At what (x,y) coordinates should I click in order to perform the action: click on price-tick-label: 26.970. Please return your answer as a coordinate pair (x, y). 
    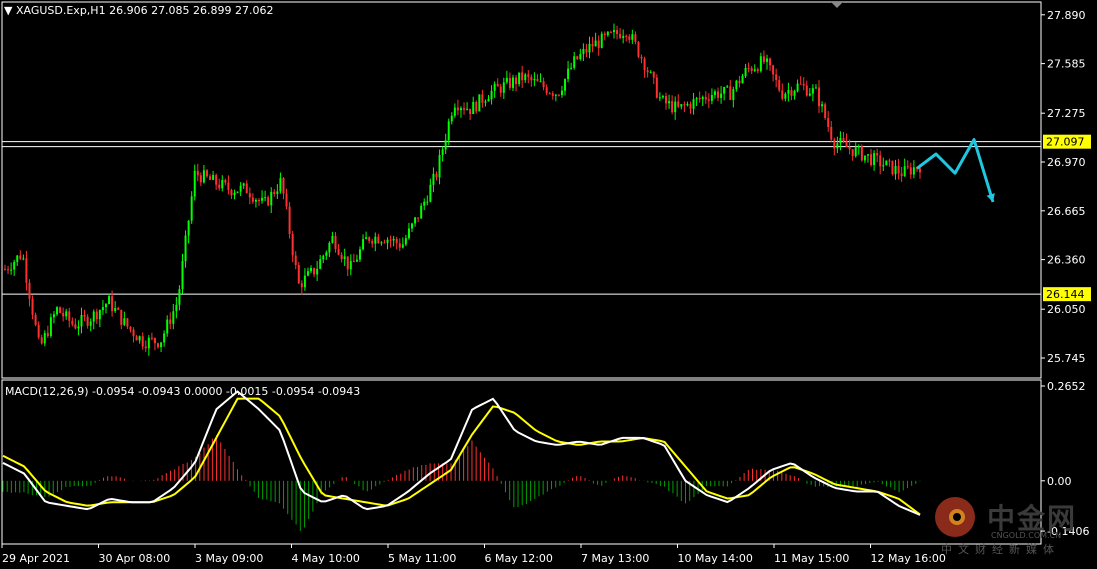
    Looking at the image, I should click on (1066, 162).